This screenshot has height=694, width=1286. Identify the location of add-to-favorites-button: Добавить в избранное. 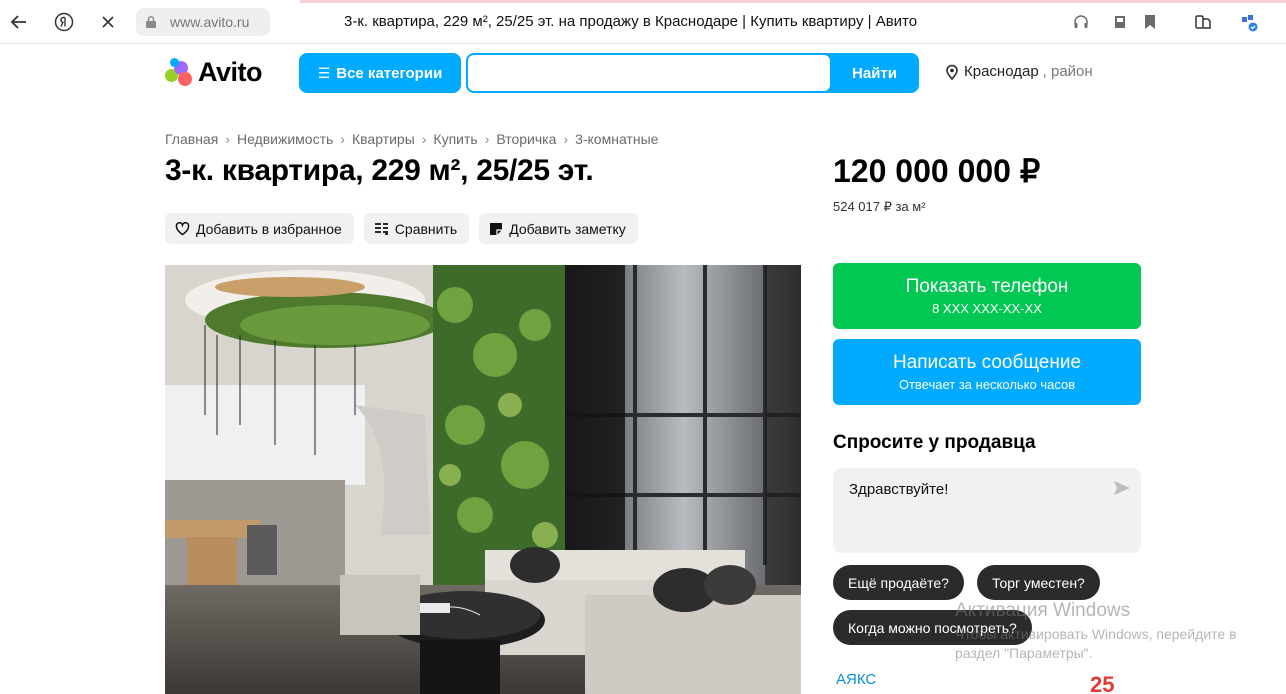
(259, 228).